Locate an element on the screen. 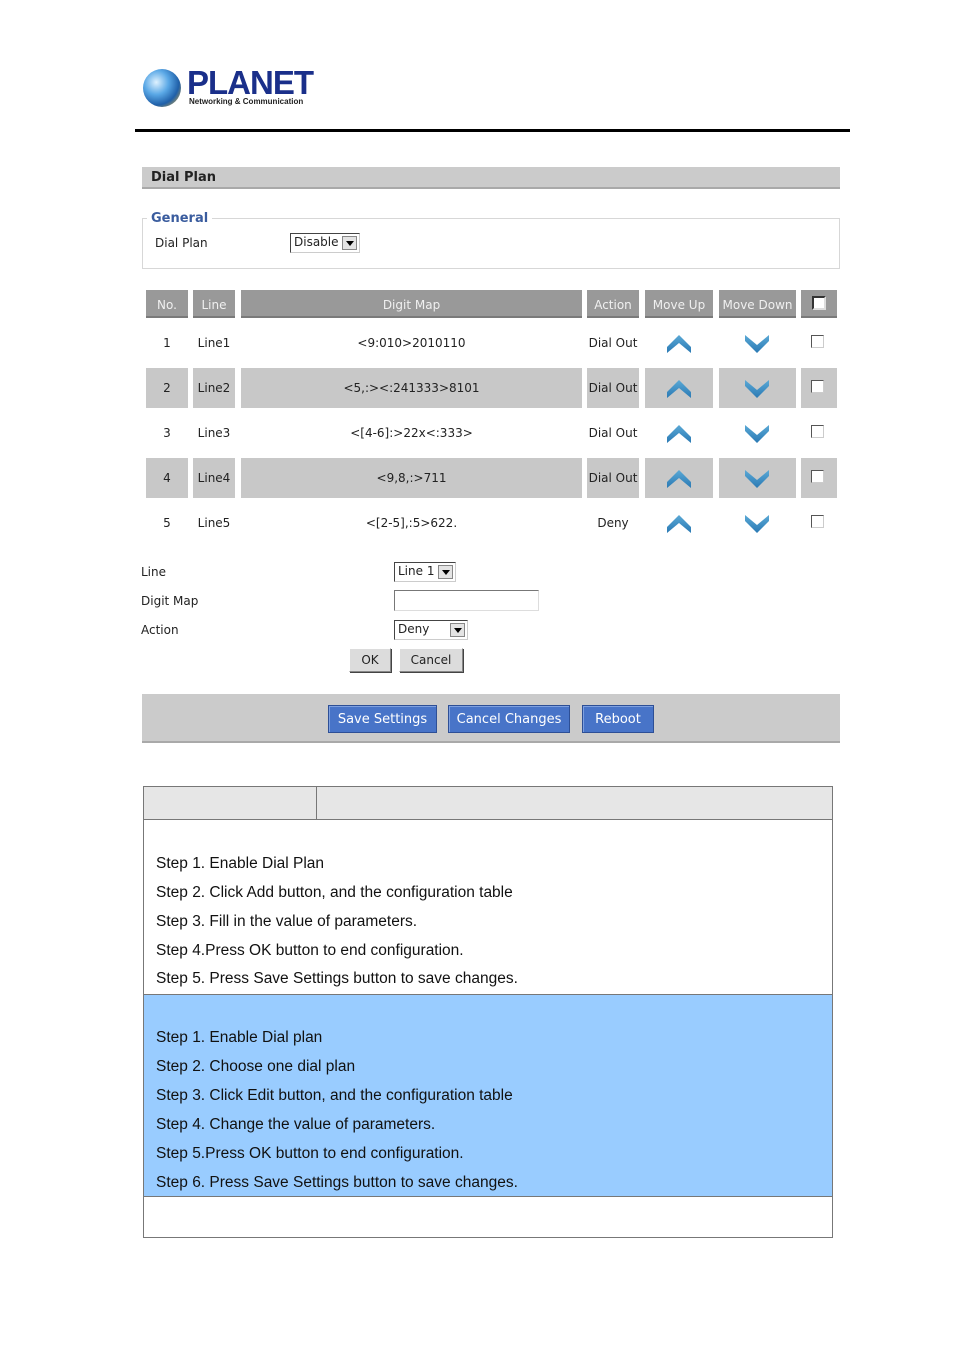 The width and height of the screenshot is (954, 1350). planet-logo: PLANET Networking & Communication is located at coordinates (228, 87).